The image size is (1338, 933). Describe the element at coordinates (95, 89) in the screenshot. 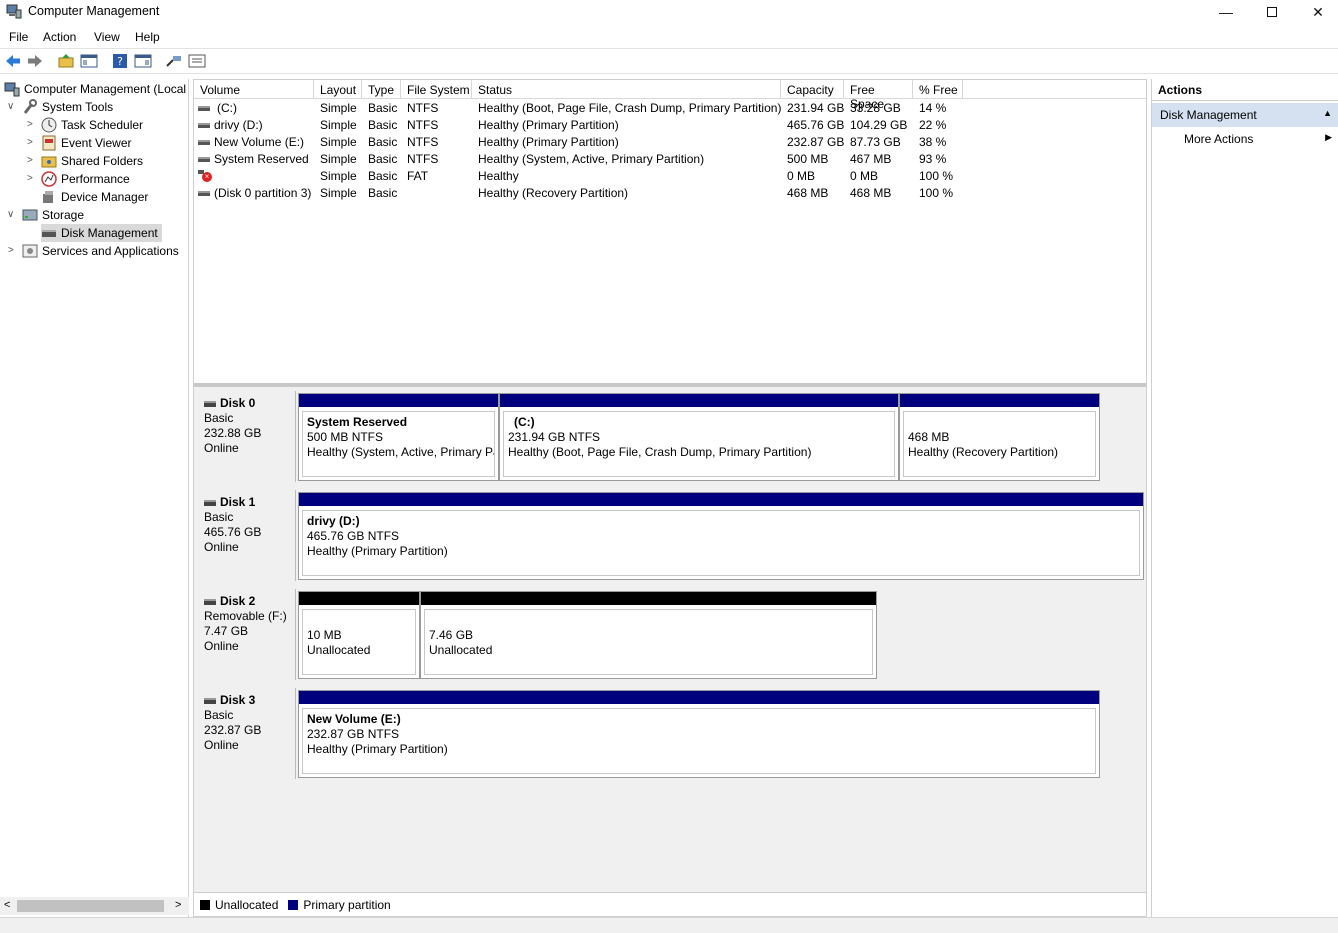

I see `tree-root: Computer Management (Local` at that location.